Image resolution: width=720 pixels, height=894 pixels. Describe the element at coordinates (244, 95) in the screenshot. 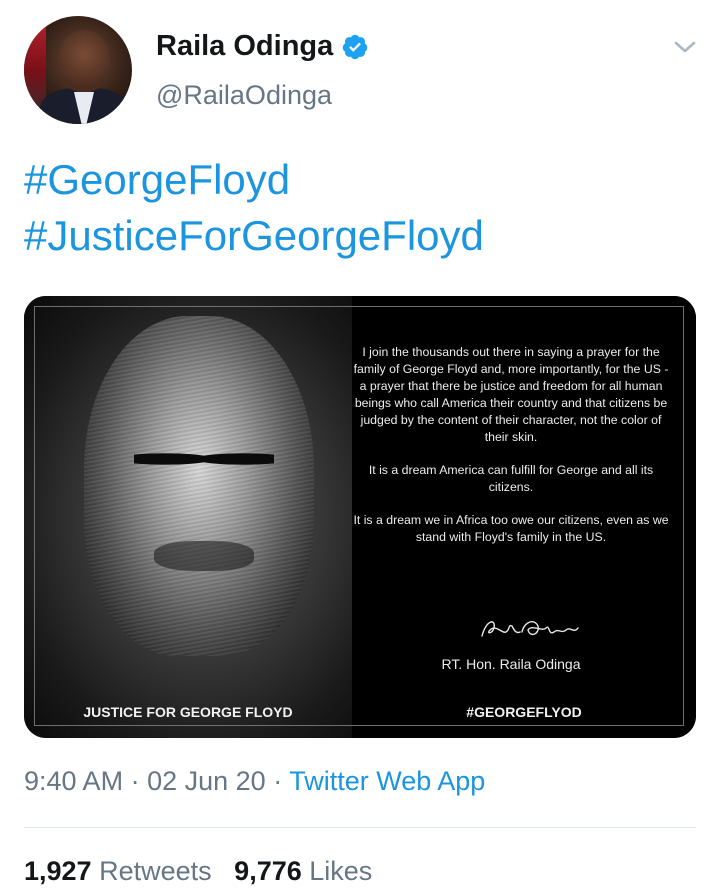

I see `author-handle: @RailaOdinga` at that location.